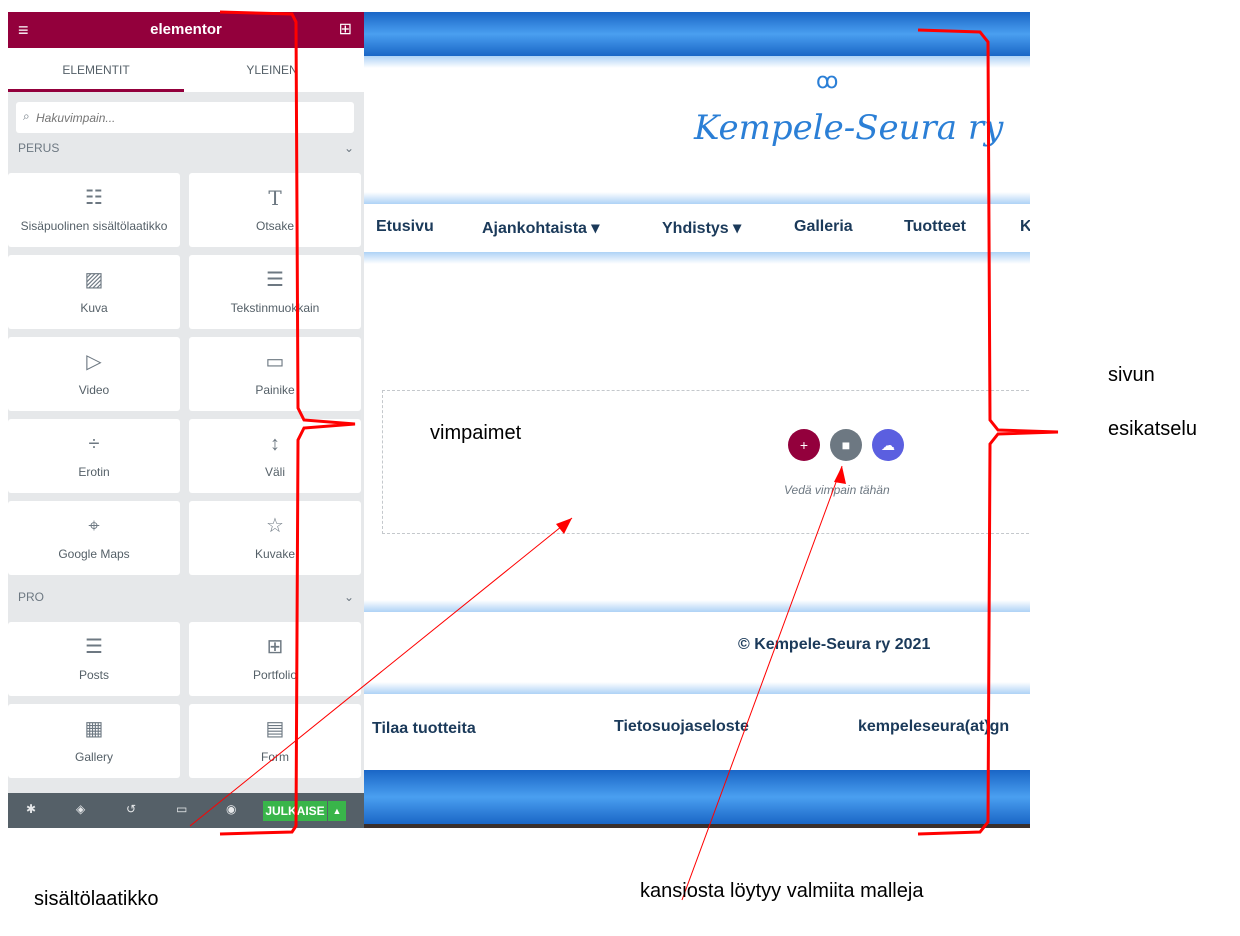 The image size is (1240, 936). I want to click on annotation-section: sisältölaatikko, so click(96, 899).